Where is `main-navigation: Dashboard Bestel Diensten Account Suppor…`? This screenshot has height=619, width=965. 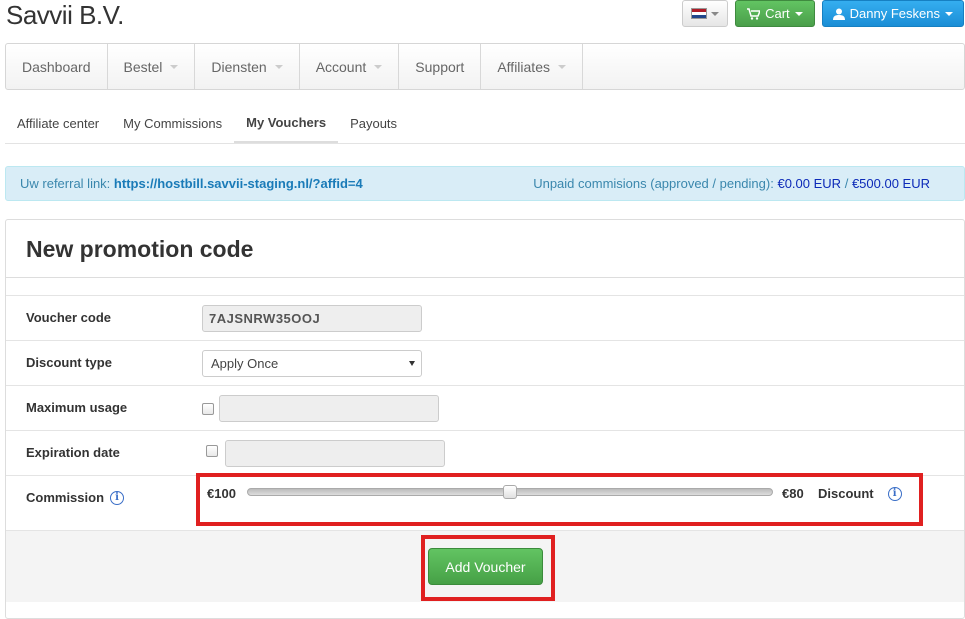 main-navigation: Dashboard Bestel Diensten Account Suppor… is located at coordinates (485, 66).